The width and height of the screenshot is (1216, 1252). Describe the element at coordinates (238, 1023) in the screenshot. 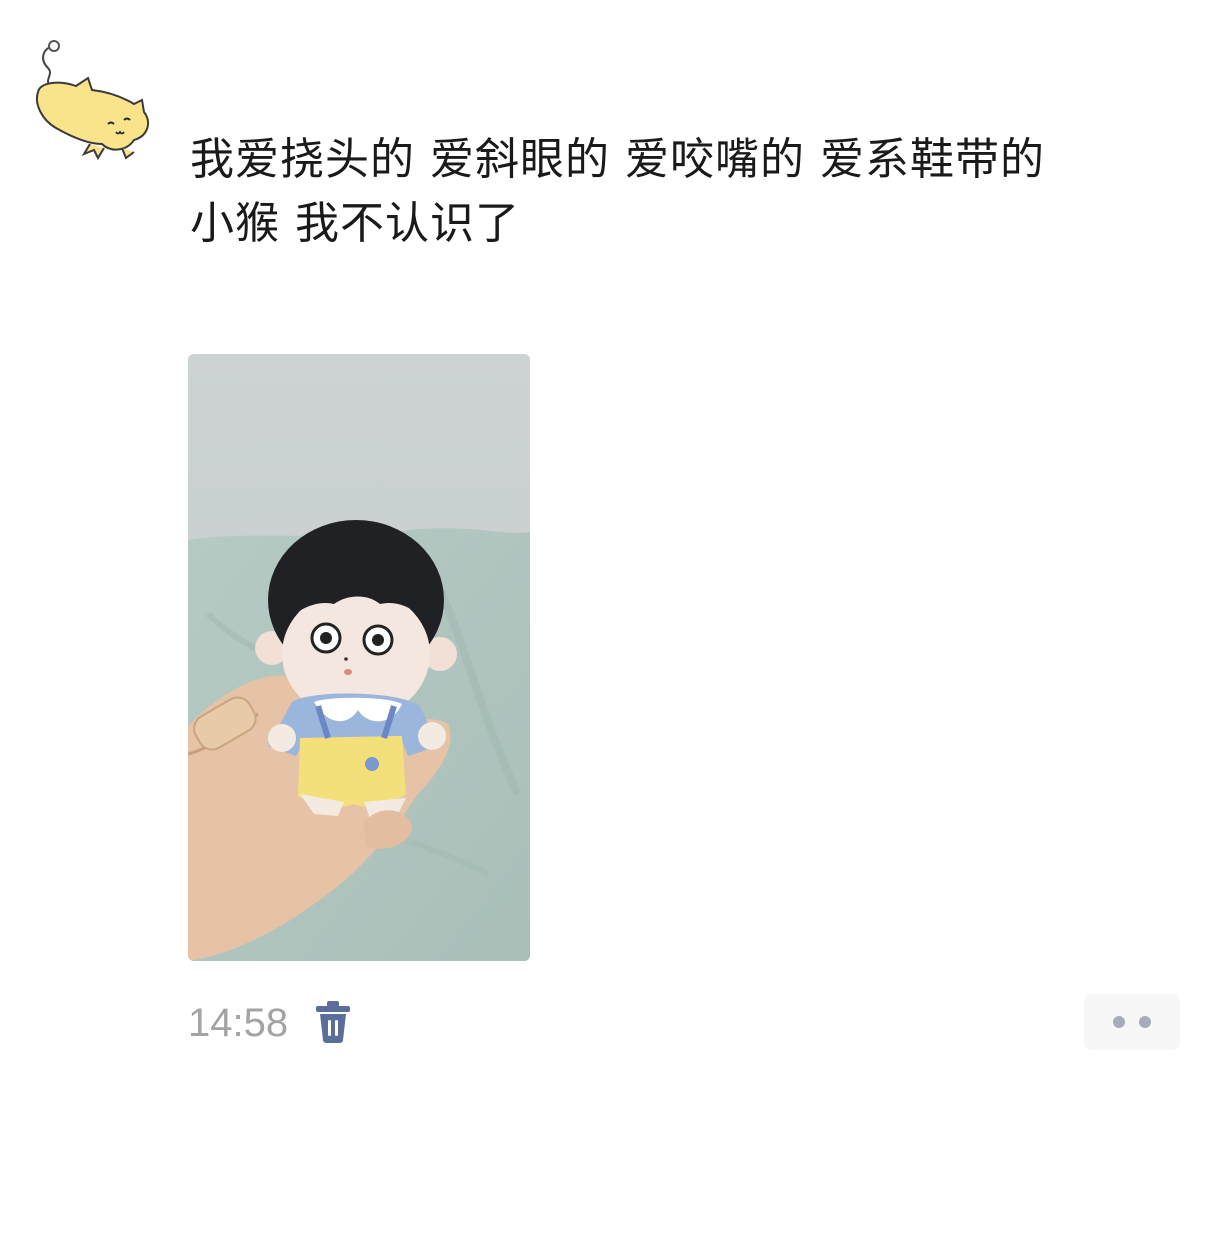

I see `post-timestamp: 14:58` at that location.